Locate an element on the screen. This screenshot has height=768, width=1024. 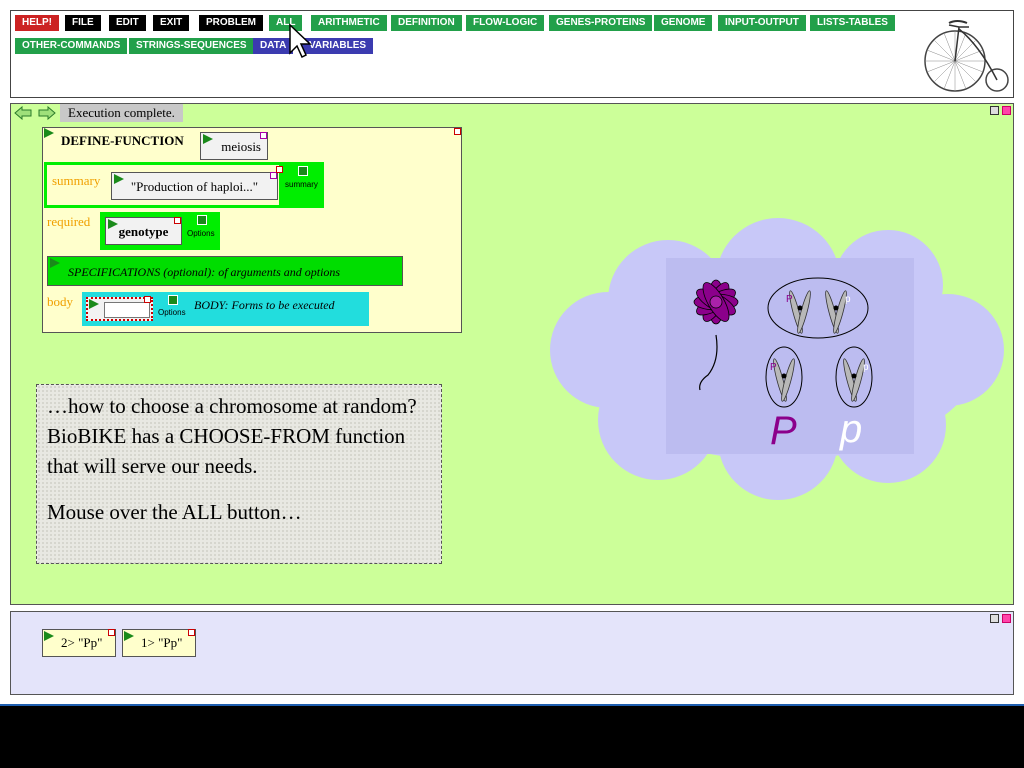
screen-footer is located at coordinates (512, 737).